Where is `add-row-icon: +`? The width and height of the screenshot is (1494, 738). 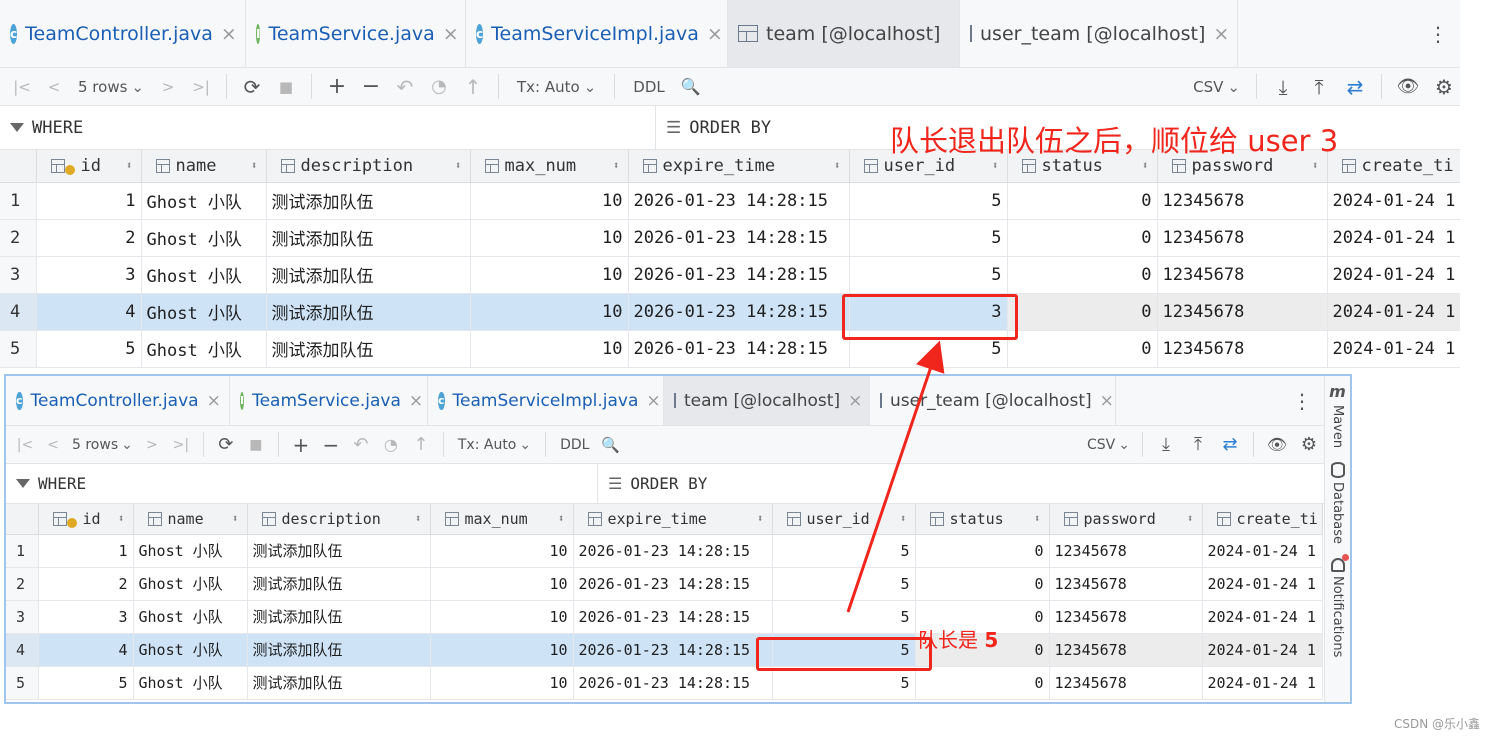
add-row-icon: + is located at coordinates (337, 86).